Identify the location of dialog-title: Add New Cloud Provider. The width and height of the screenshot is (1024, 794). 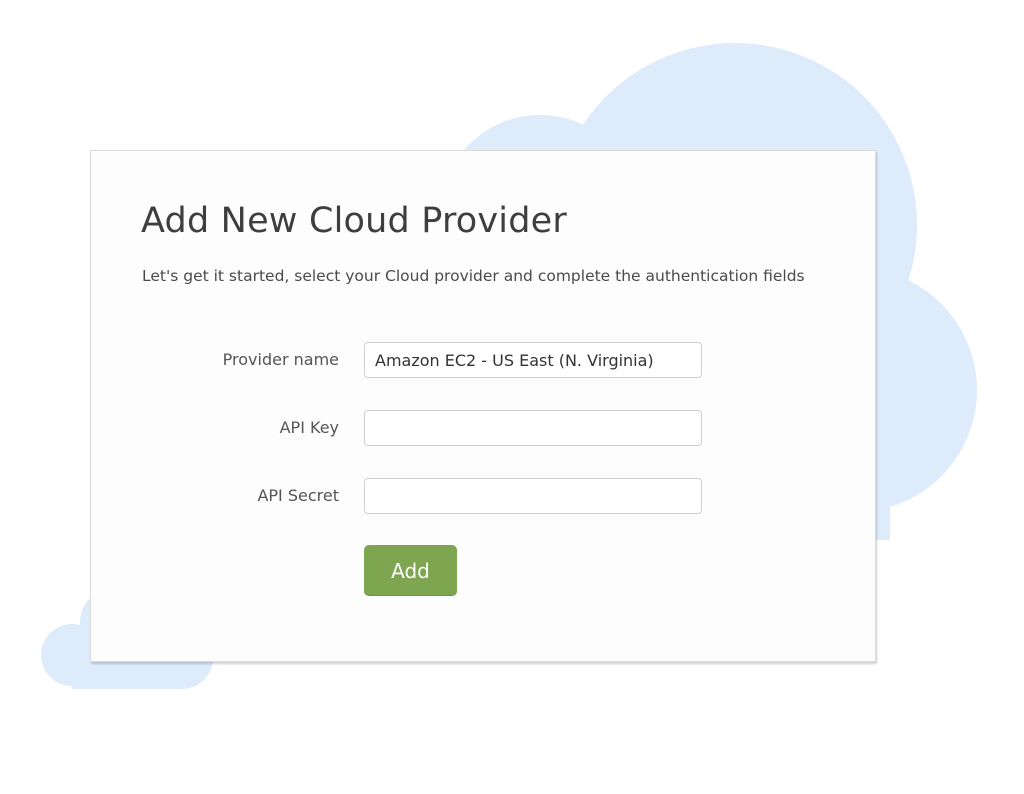
(354, 221).